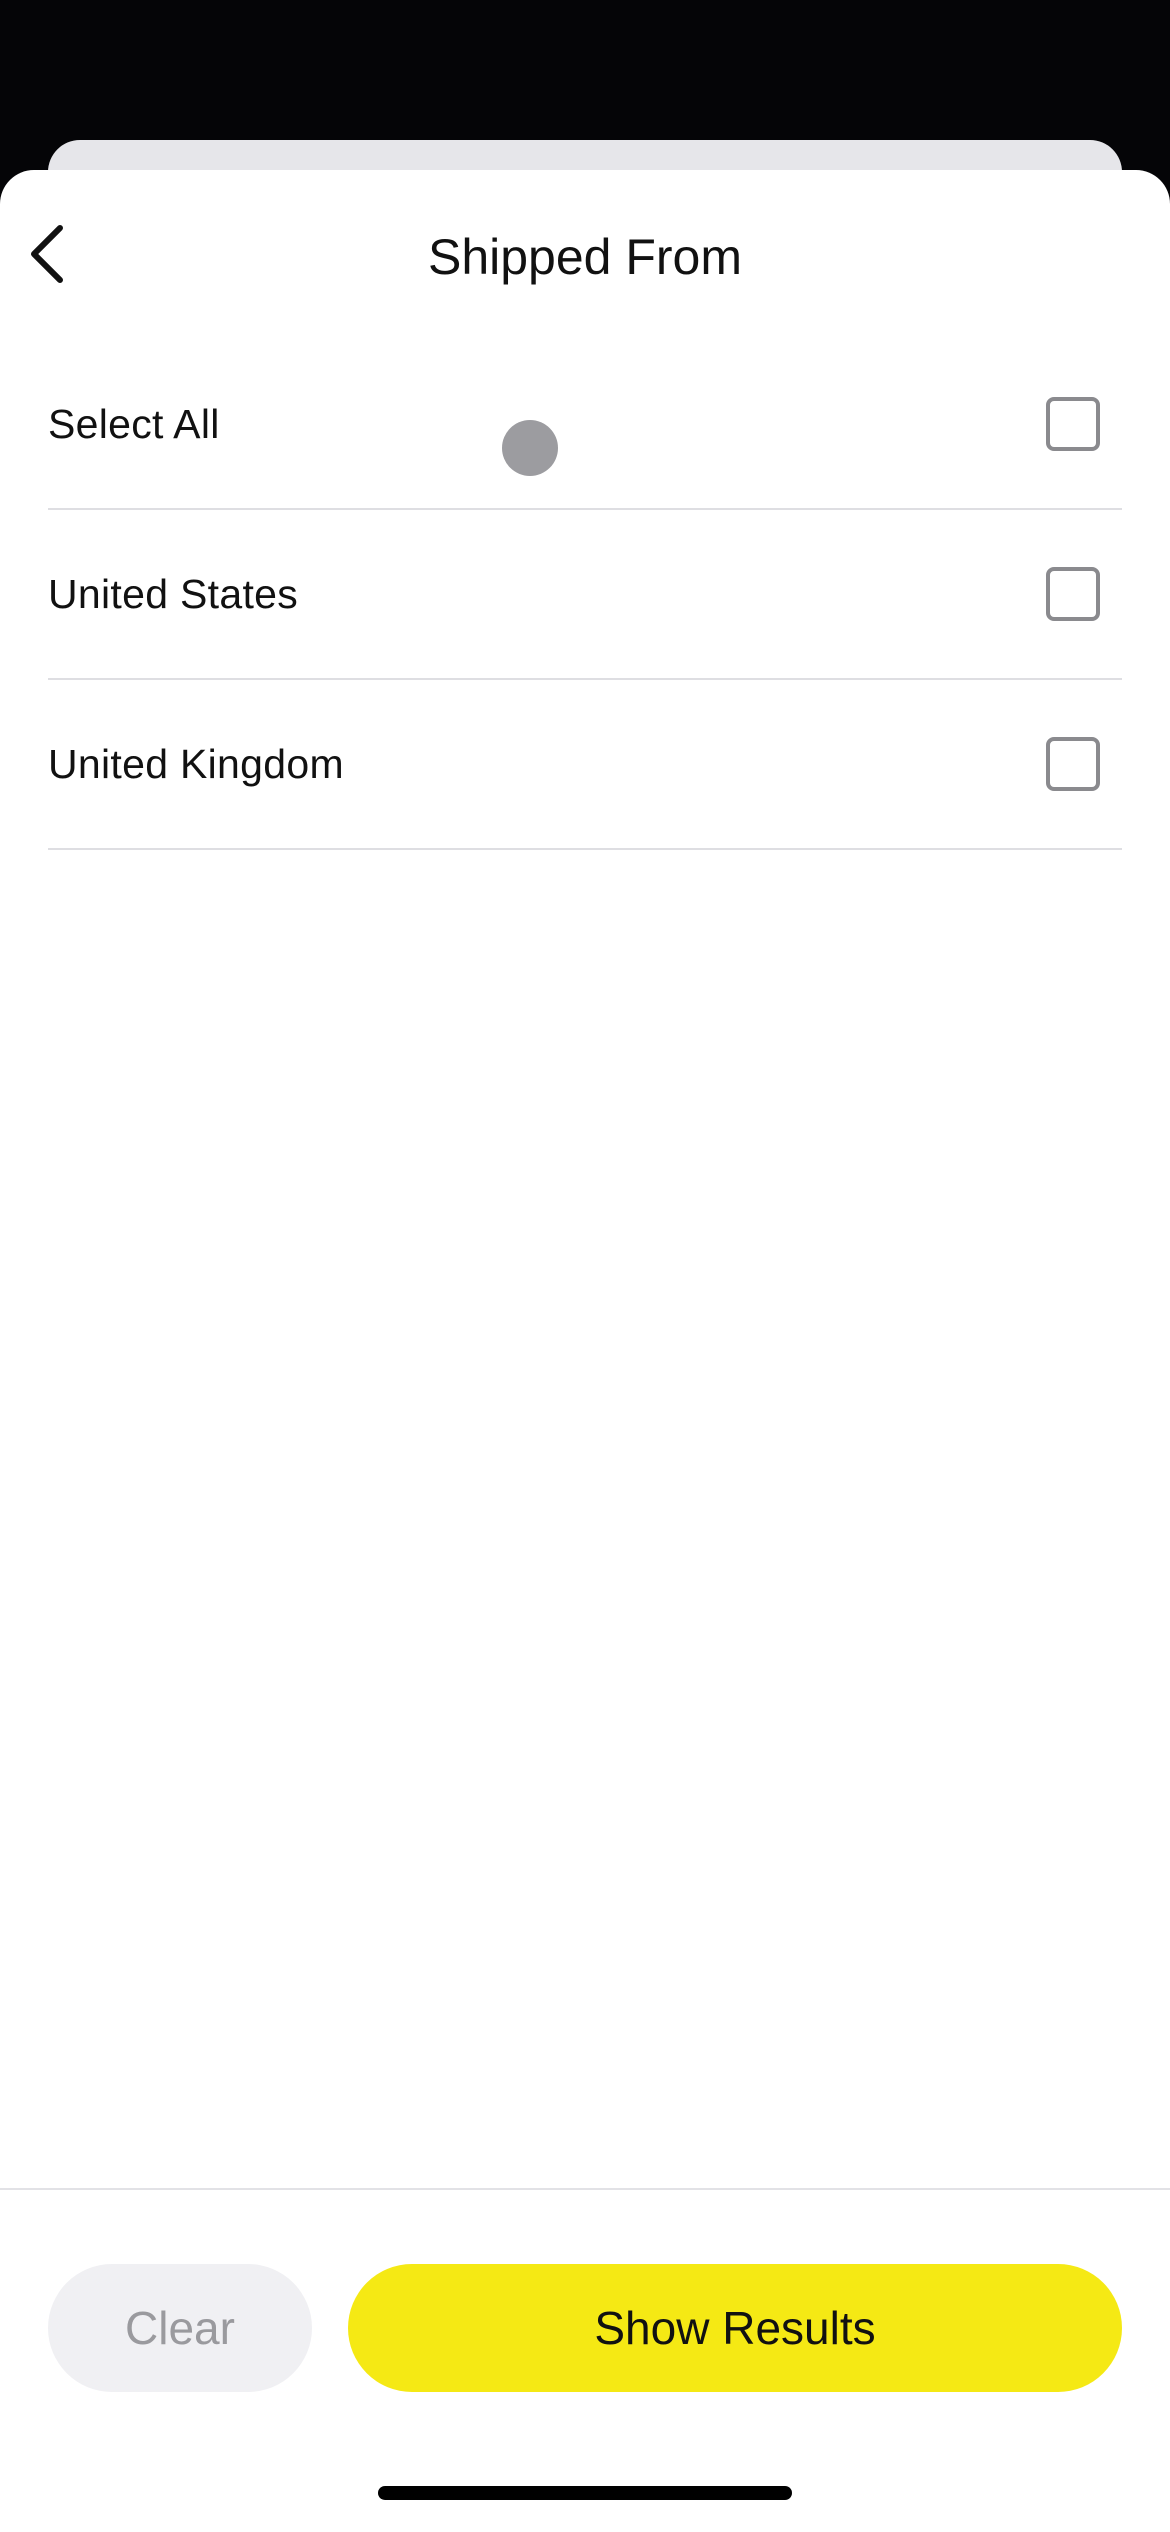 This screenshot has height=2532, width=1170. Describe the element at coordinates (180, 2328) in the screenshot. I see `clear-button: Clear` at that location.